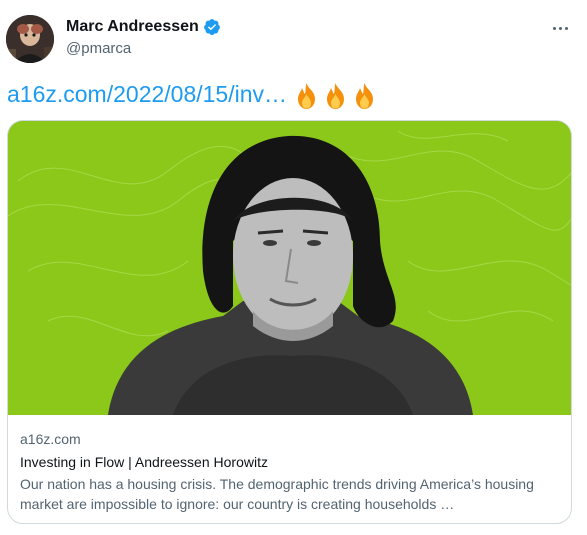 This screenshot has width=587, height=535. I want to click on avatar-photo-icon, so click(30, 39).